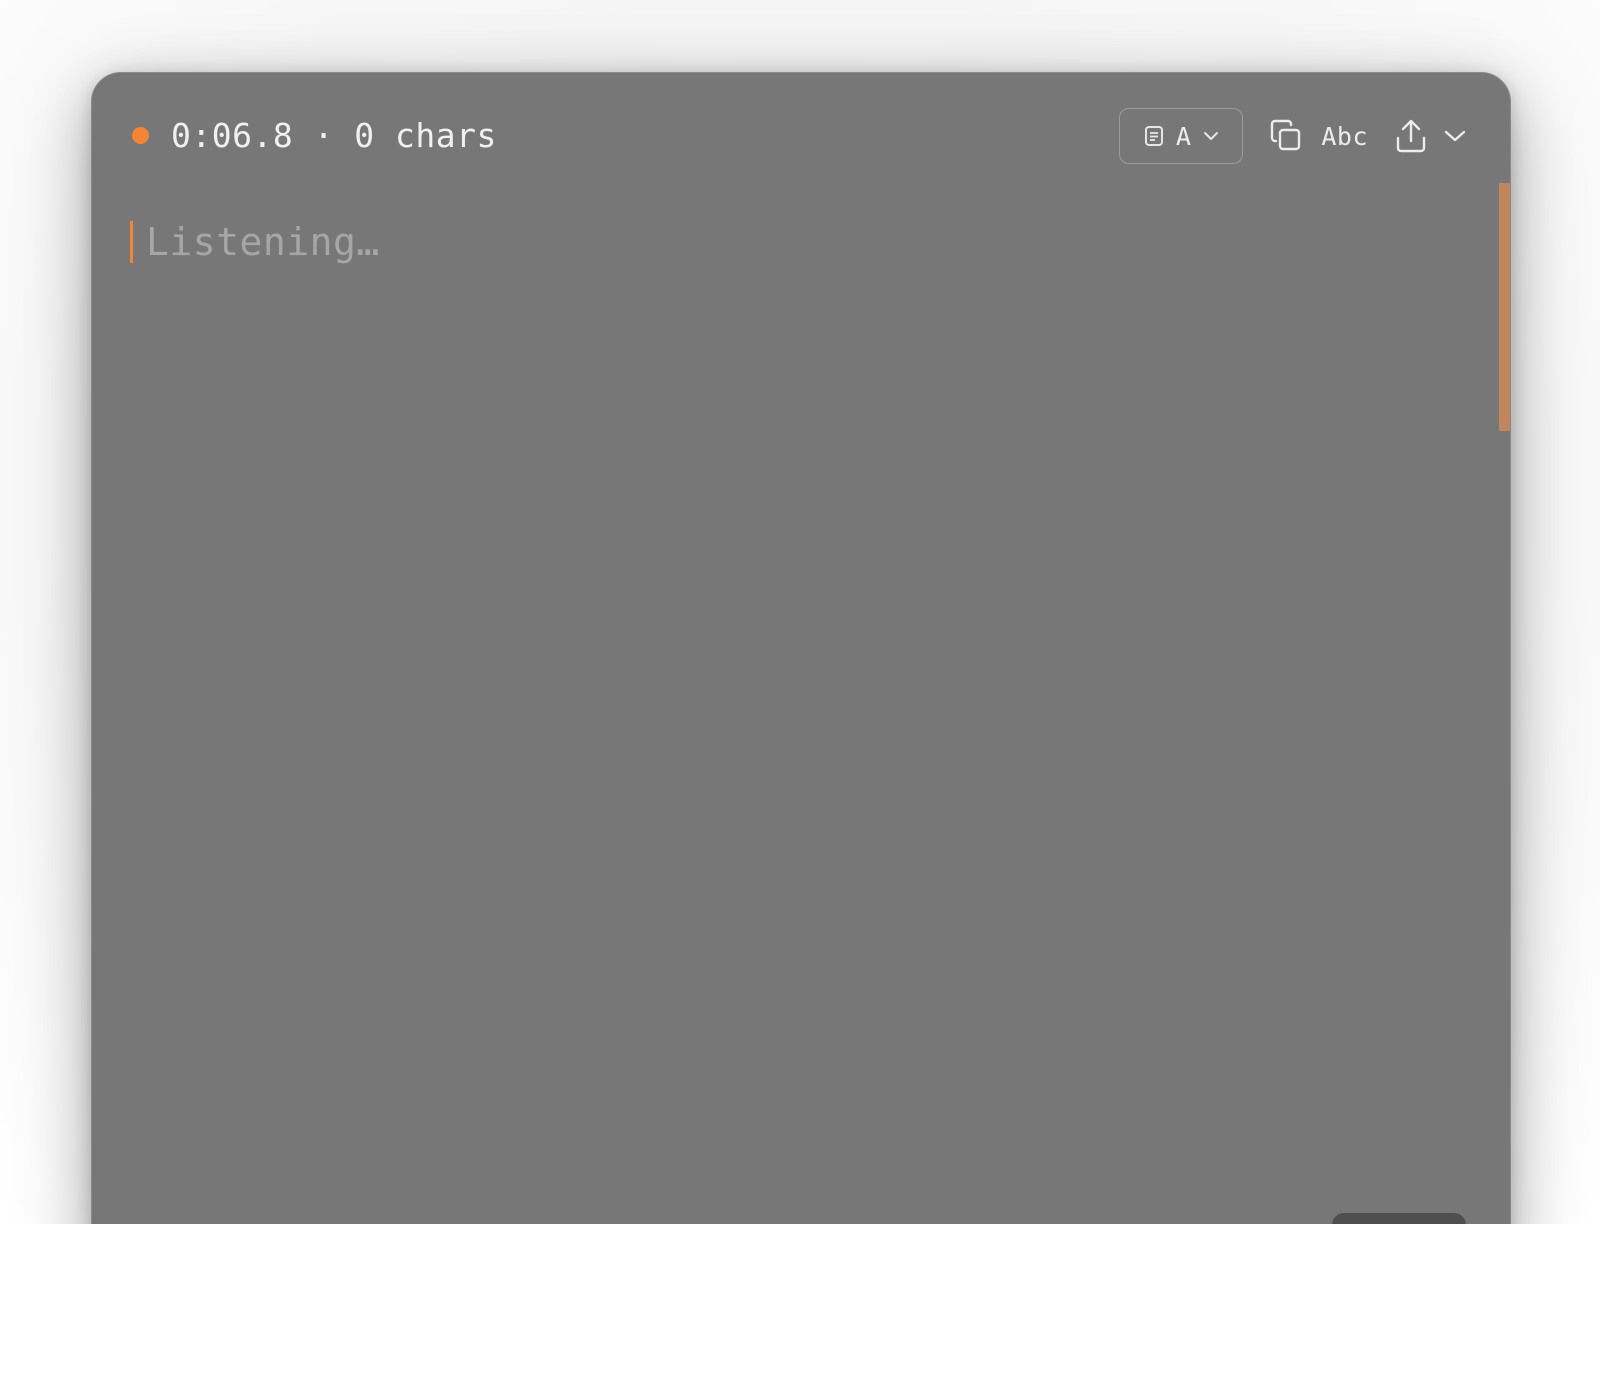 This screenshot has width=1600, height=1382. I want to click on recording-dot-icon, so click(140, 135).